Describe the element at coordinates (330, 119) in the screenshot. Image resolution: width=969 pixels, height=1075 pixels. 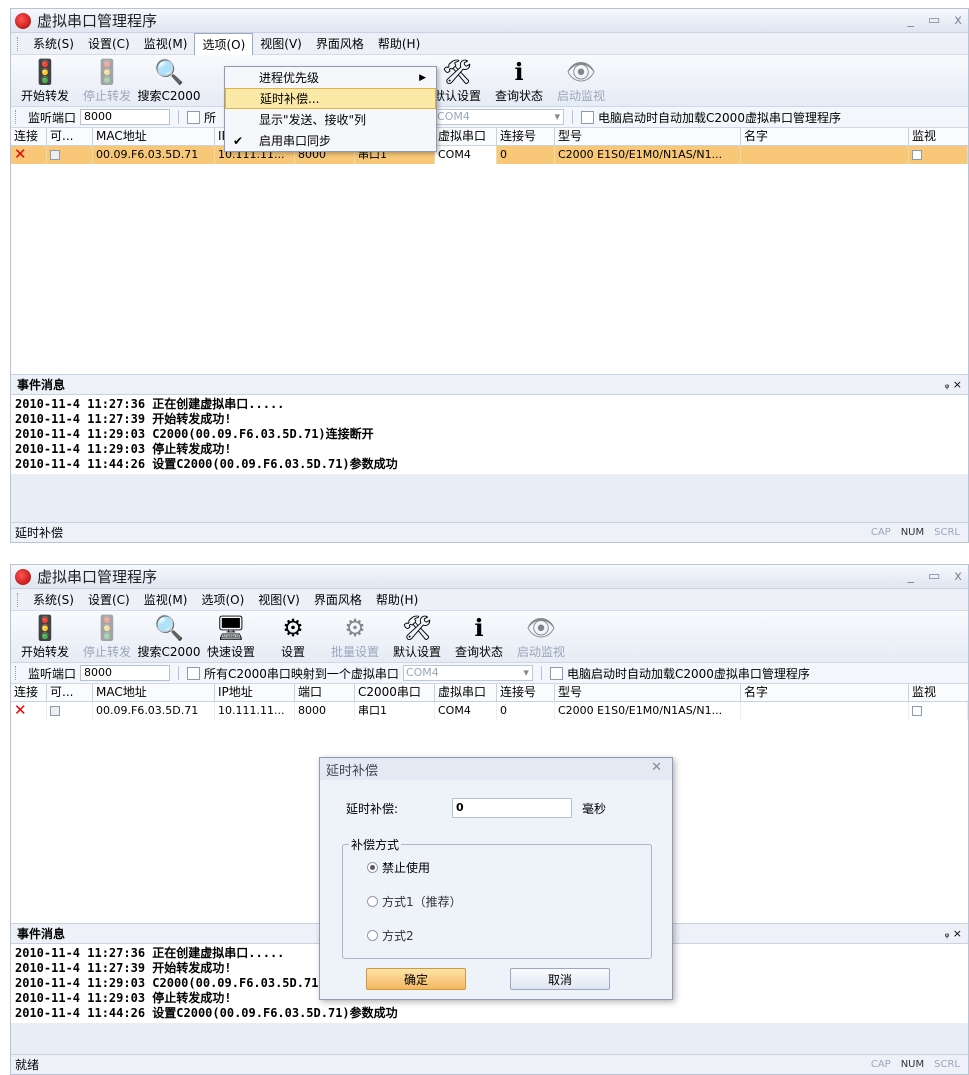
I see `menu-item-show-send-receive: 显示"发送、接收"列` at that location.